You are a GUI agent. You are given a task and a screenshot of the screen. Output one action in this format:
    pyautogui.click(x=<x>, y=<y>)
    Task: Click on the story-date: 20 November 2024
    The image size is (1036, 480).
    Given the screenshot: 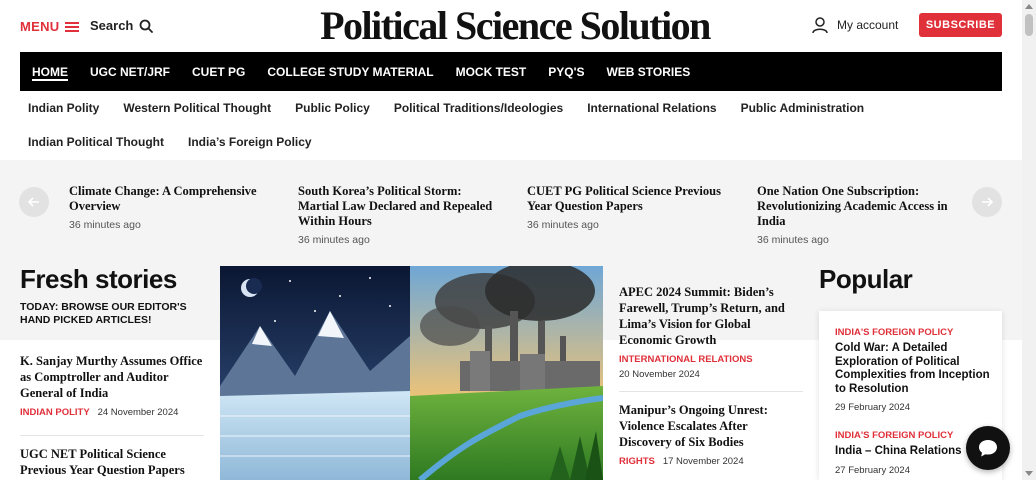 What is the action you would take?
    pyautogui.click(x=659, y=374)
    